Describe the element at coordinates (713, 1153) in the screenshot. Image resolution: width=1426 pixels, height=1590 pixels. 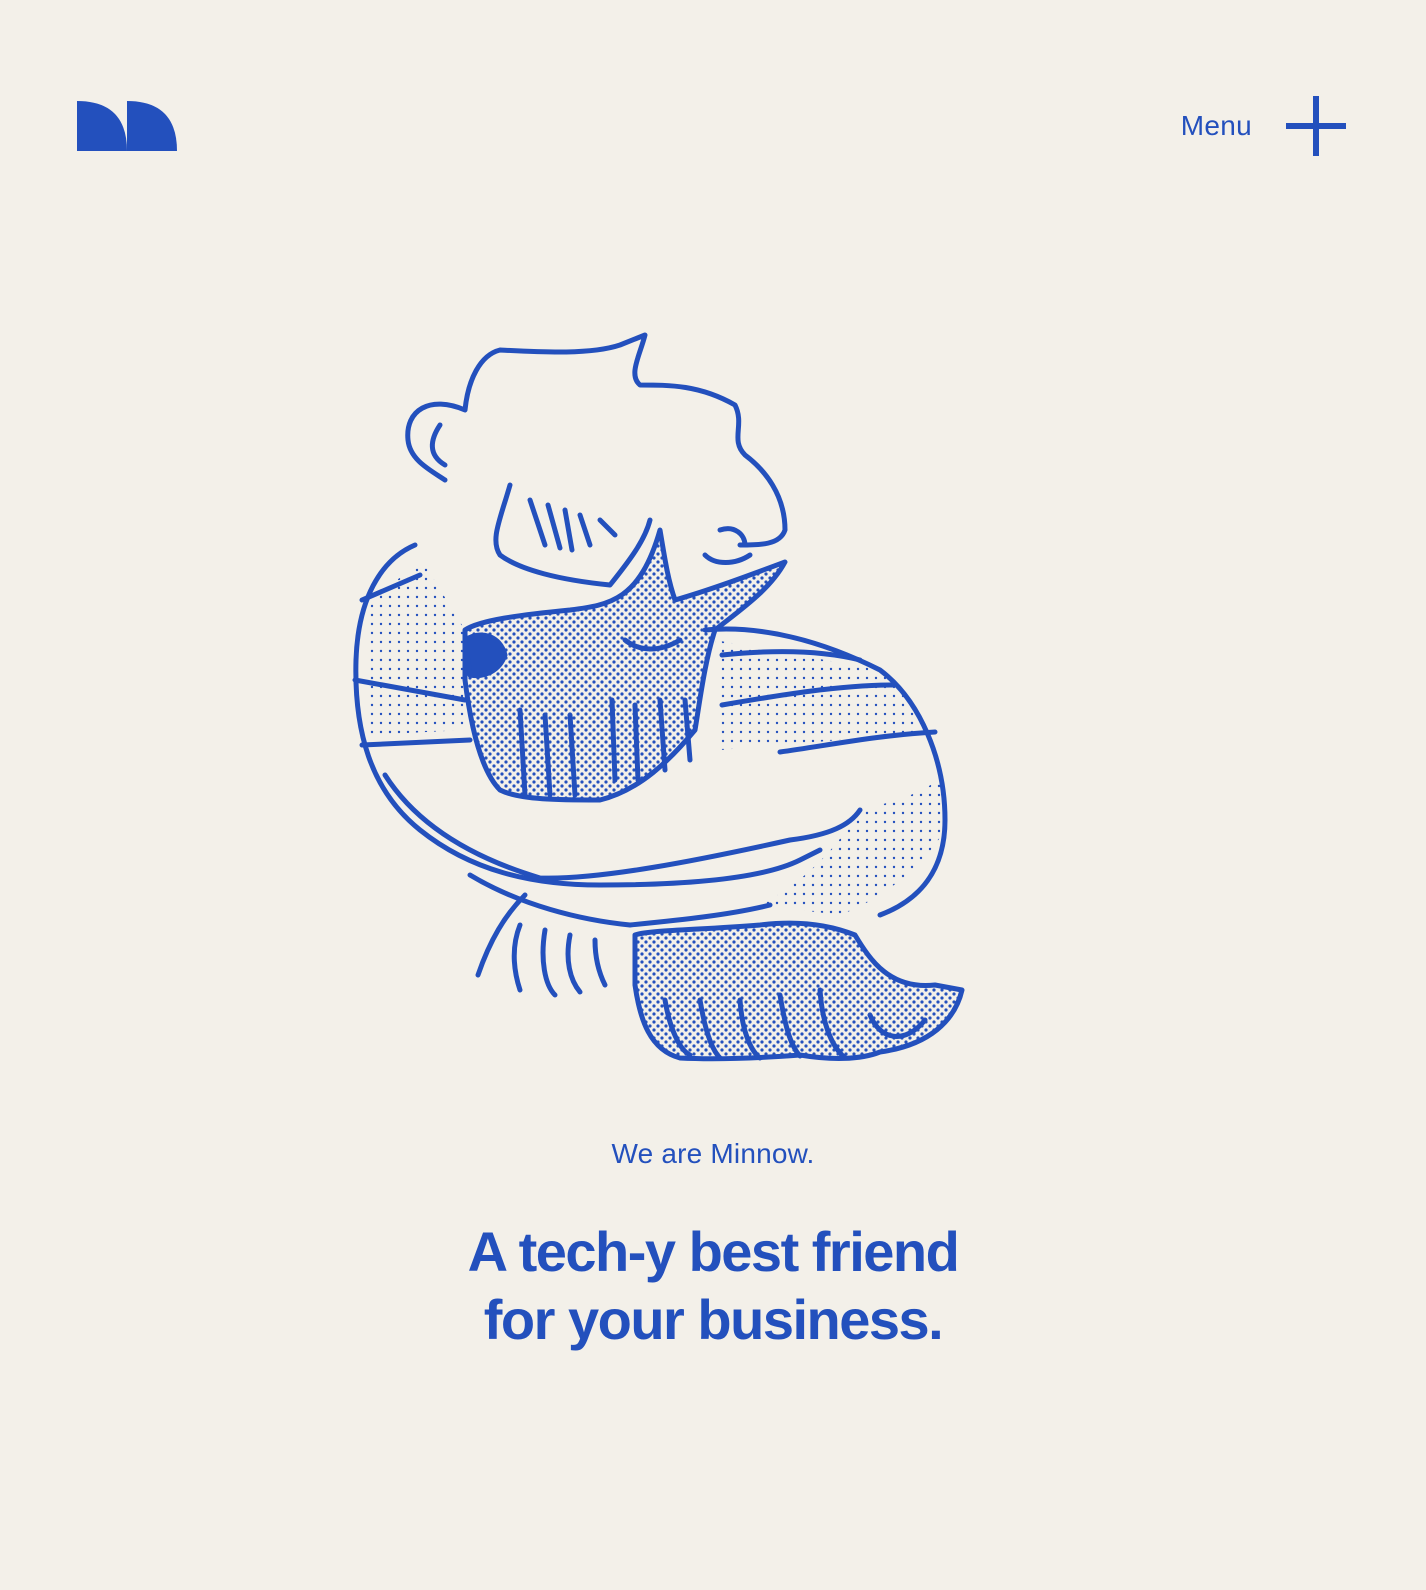
I see `tagline: We are Minnow.` at that location.